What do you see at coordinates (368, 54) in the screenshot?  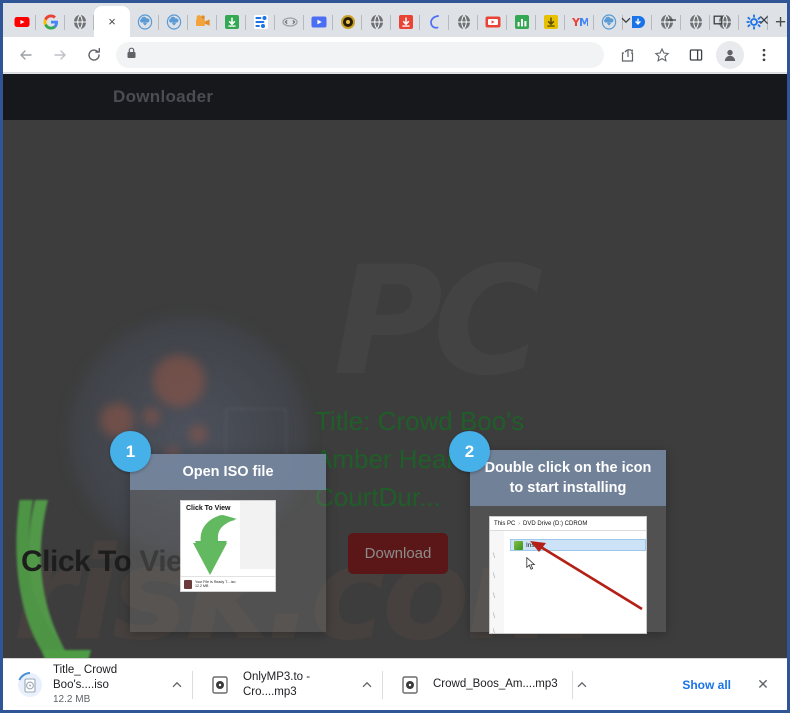 I see `address-input` at bounding box center [368, 54].